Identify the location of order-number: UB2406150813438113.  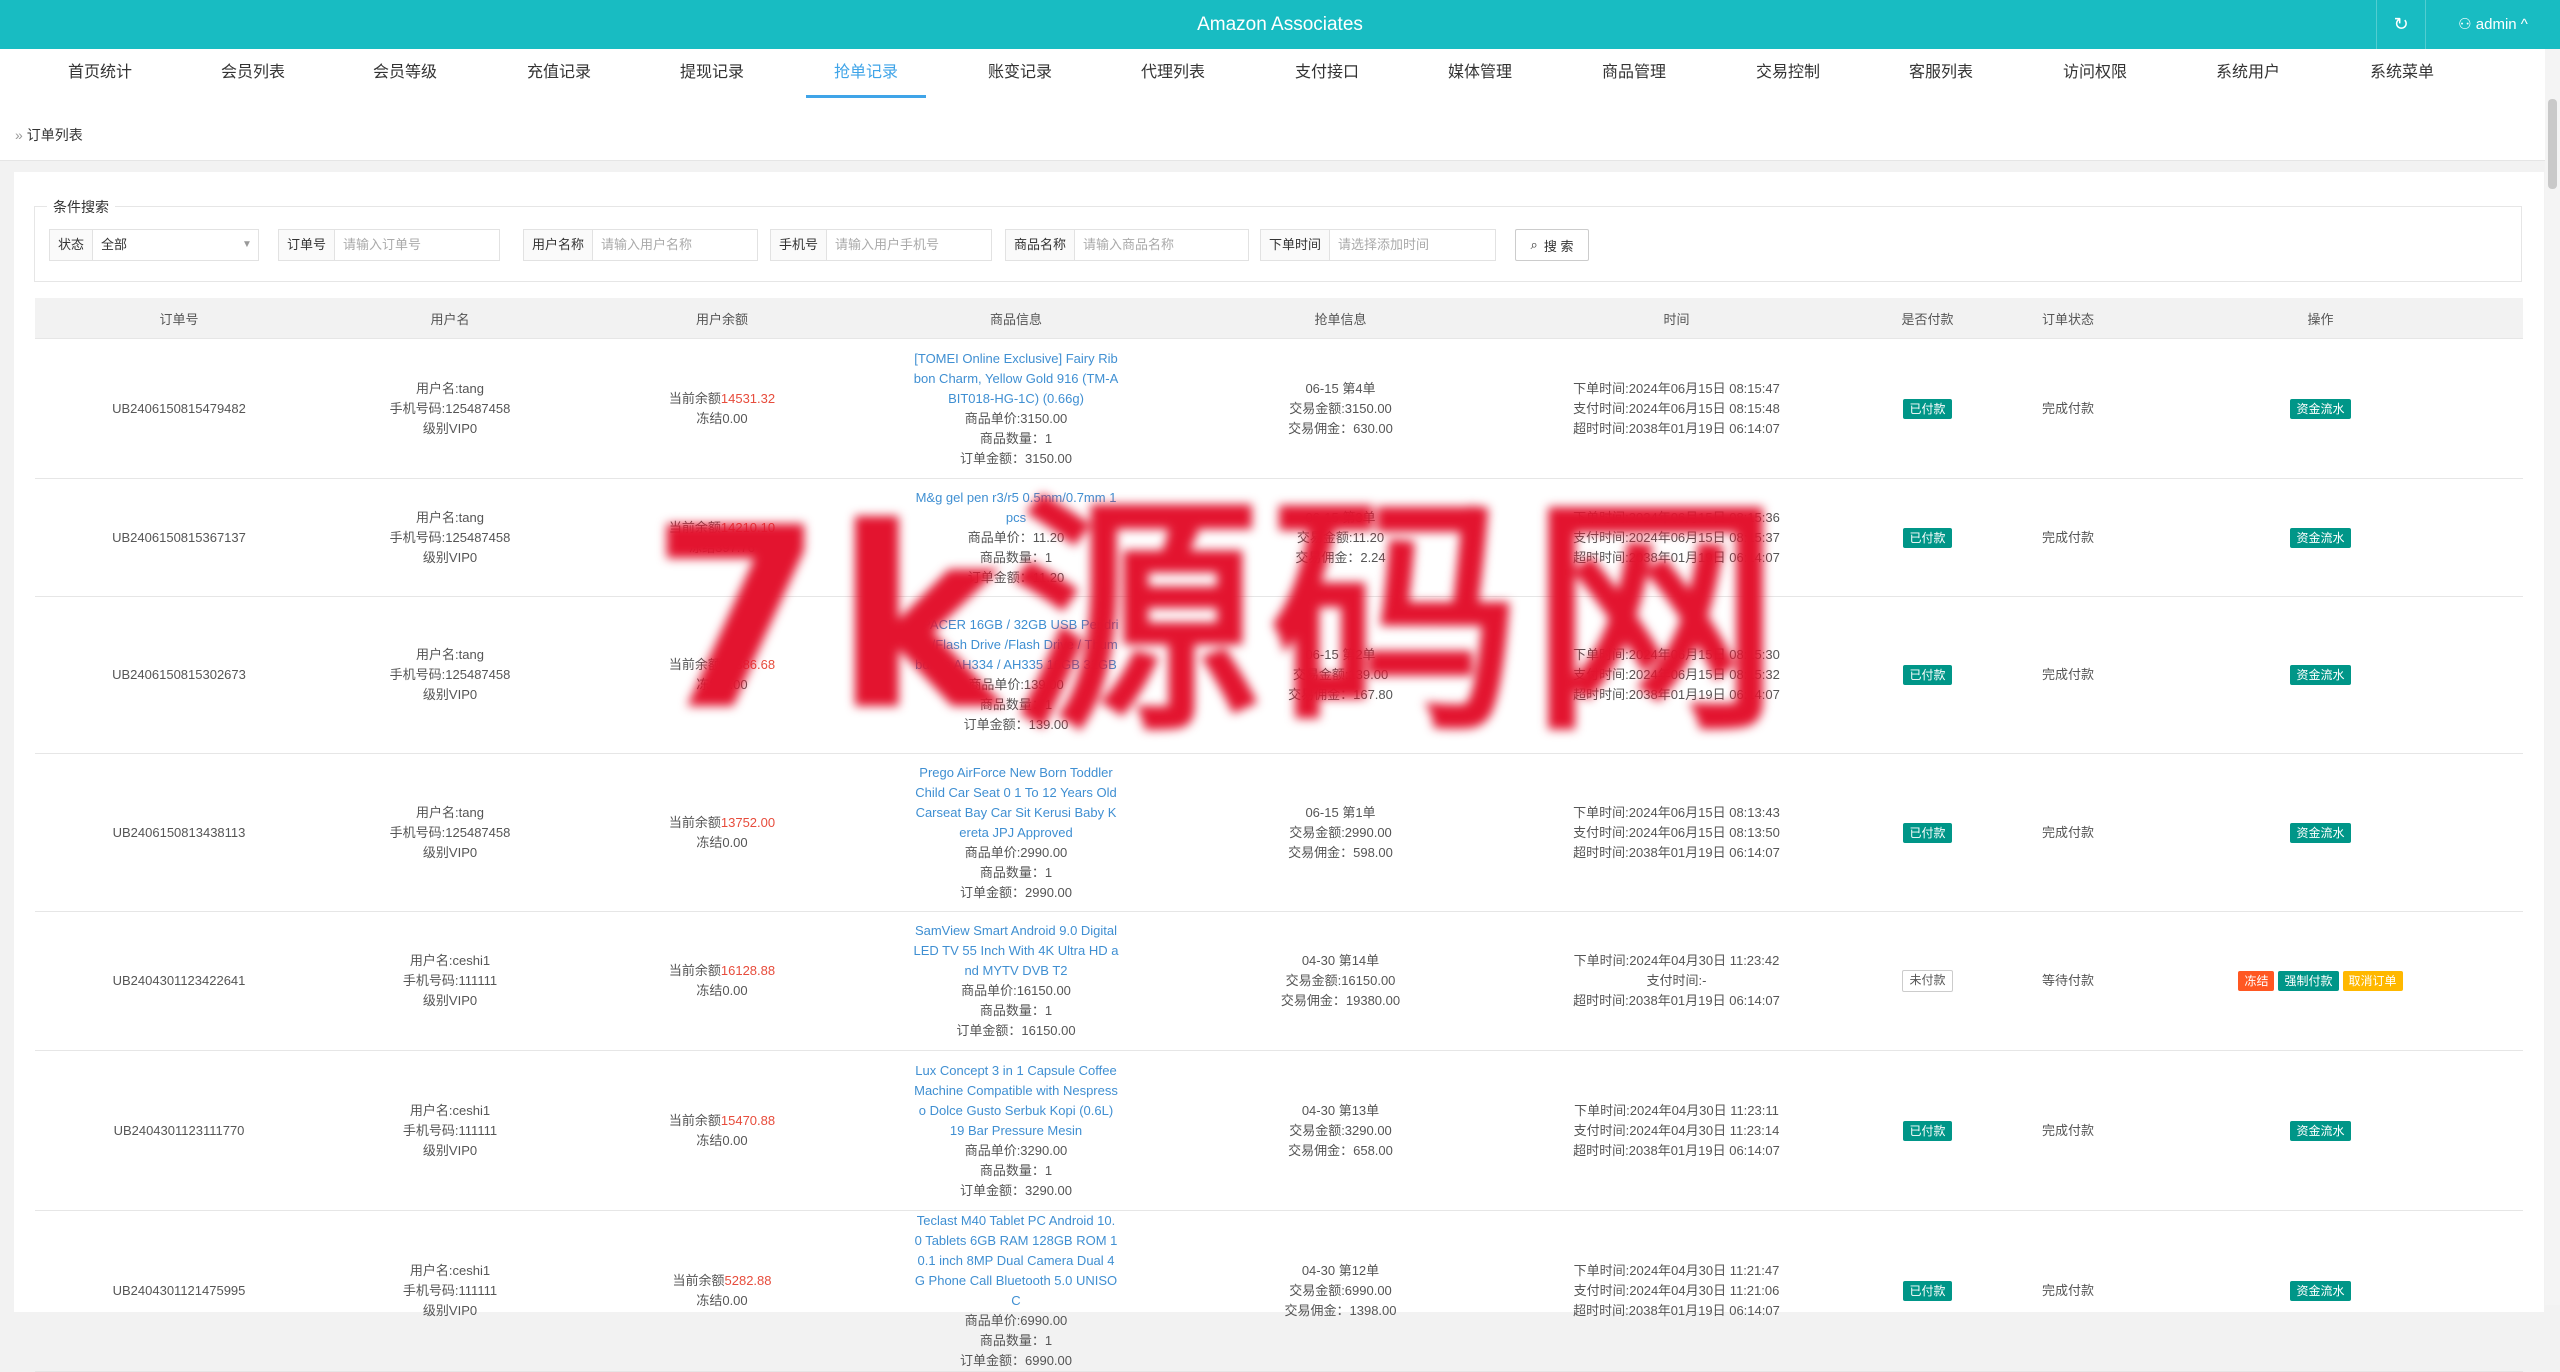
(179, 832).